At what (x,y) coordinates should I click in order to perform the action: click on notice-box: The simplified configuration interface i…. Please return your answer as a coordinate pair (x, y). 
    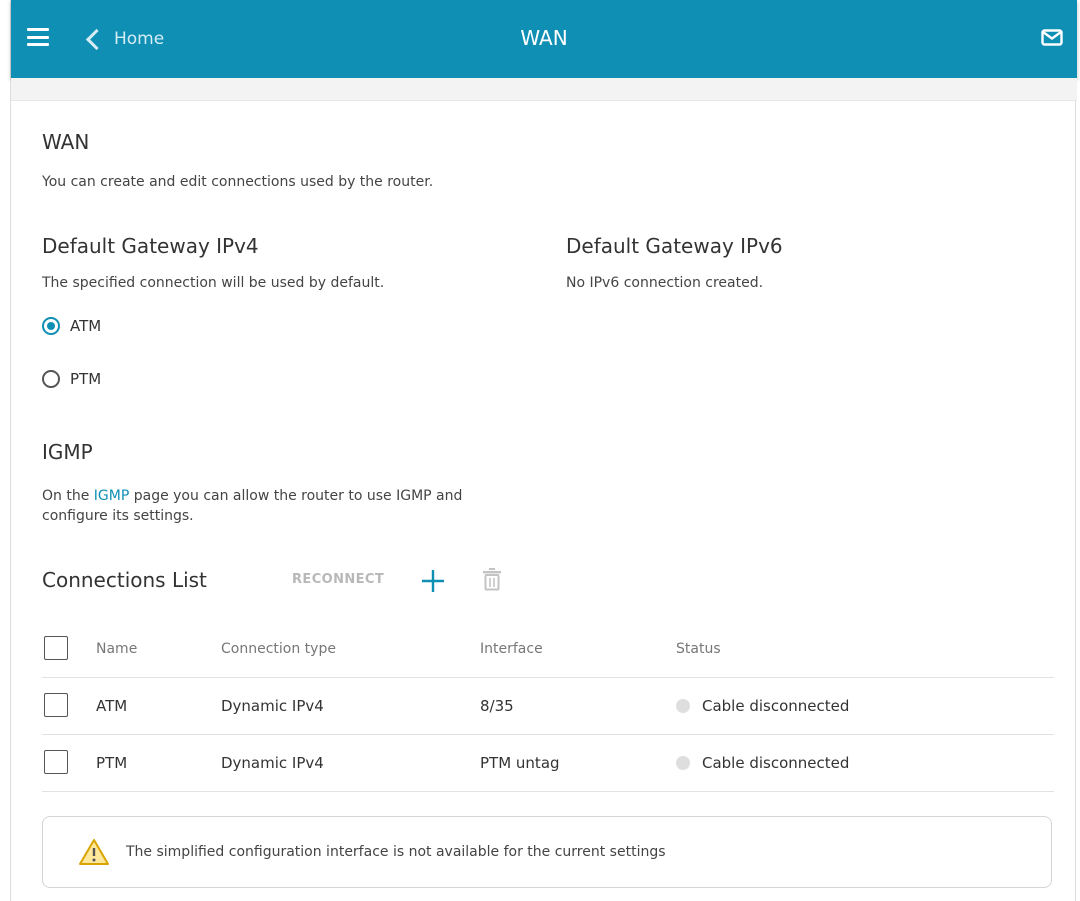
    Looking at the image, I should click on (547, 852).